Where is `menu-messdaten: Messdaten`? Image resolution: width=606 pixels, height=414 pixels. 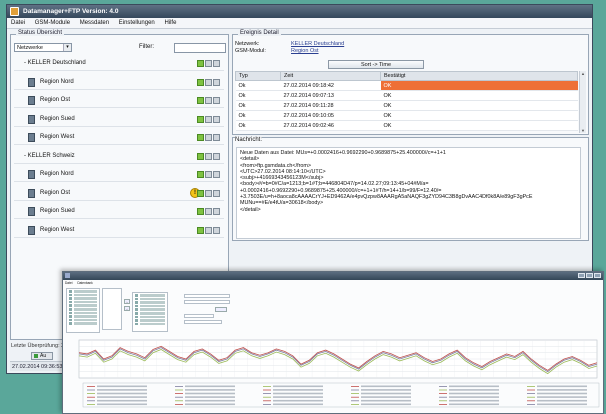
menu-messdaten: Messdaten is located at coordinates (94, 23).